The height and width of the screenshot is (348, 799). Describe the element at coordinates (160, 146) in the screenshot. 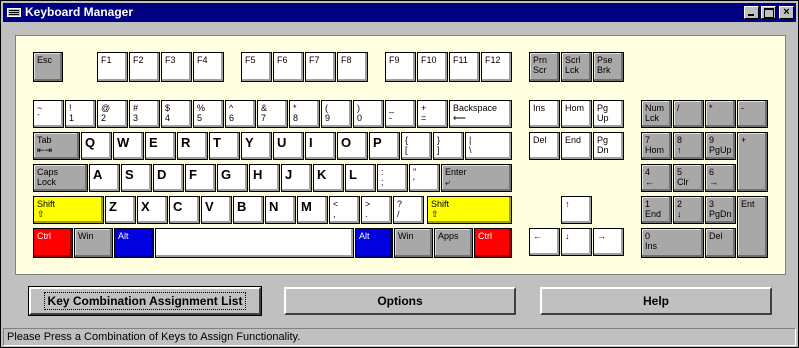

I see `key-e: E` at that location.